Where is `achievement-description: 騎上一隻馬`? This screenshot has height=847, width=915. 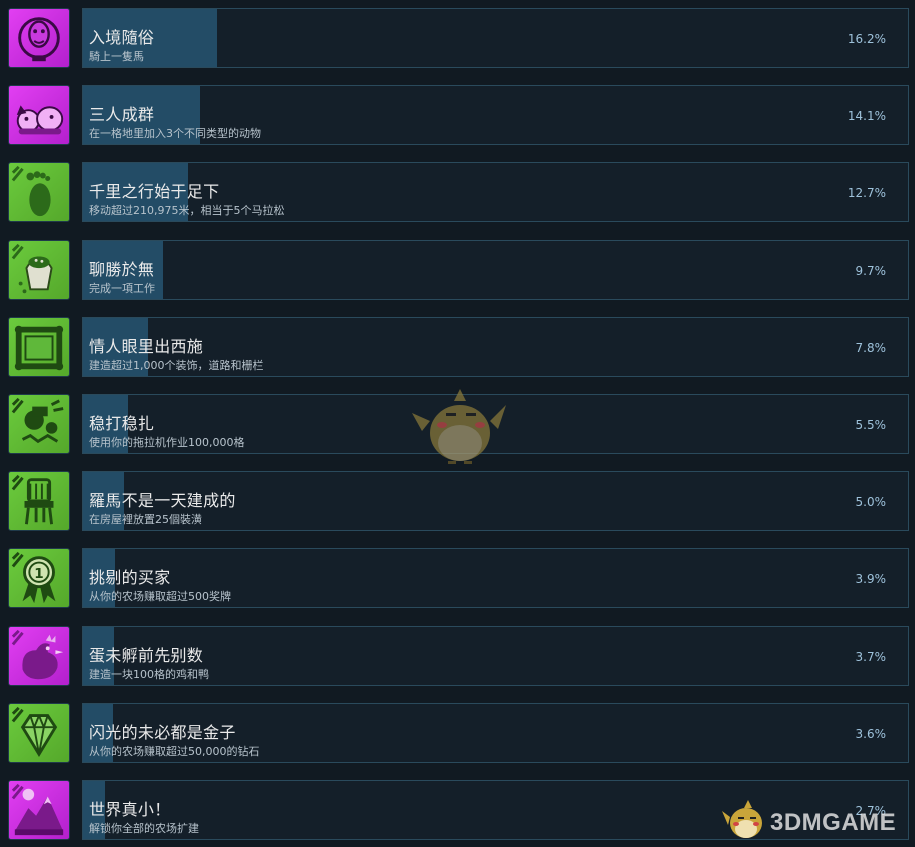 achievement-description: 騎上一隻馬 is located at coordinates (116, 56).